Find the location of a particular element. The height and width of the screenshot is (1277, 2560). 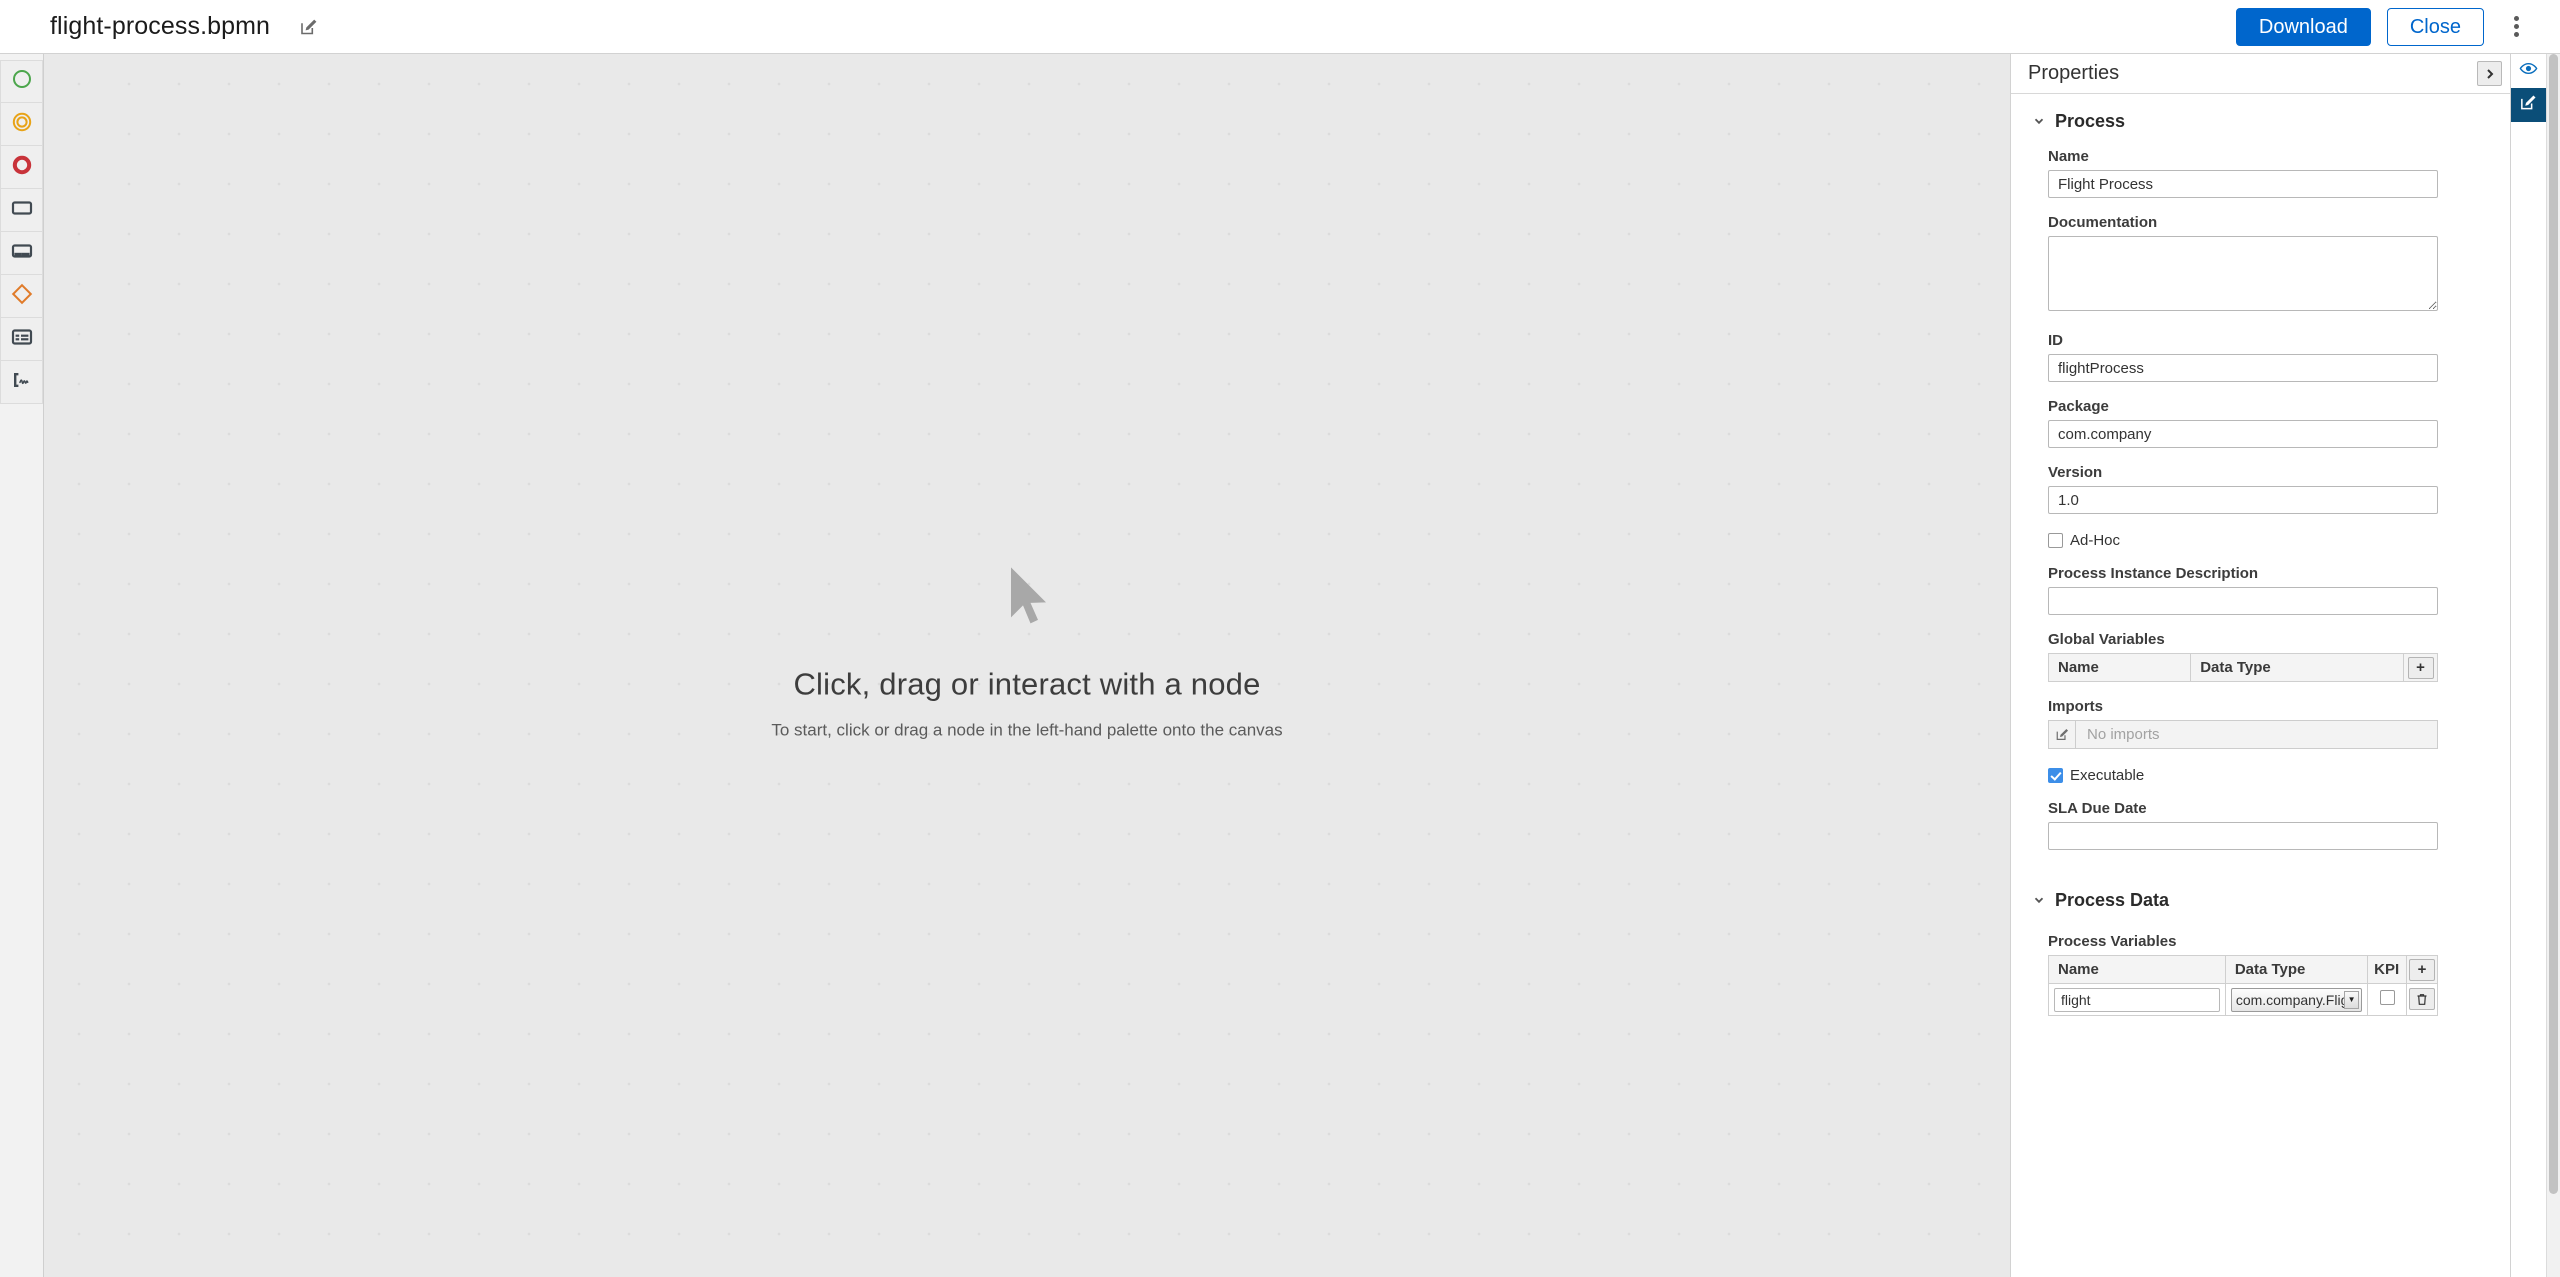

green-circle-icon is located at coordinates (22, 81).